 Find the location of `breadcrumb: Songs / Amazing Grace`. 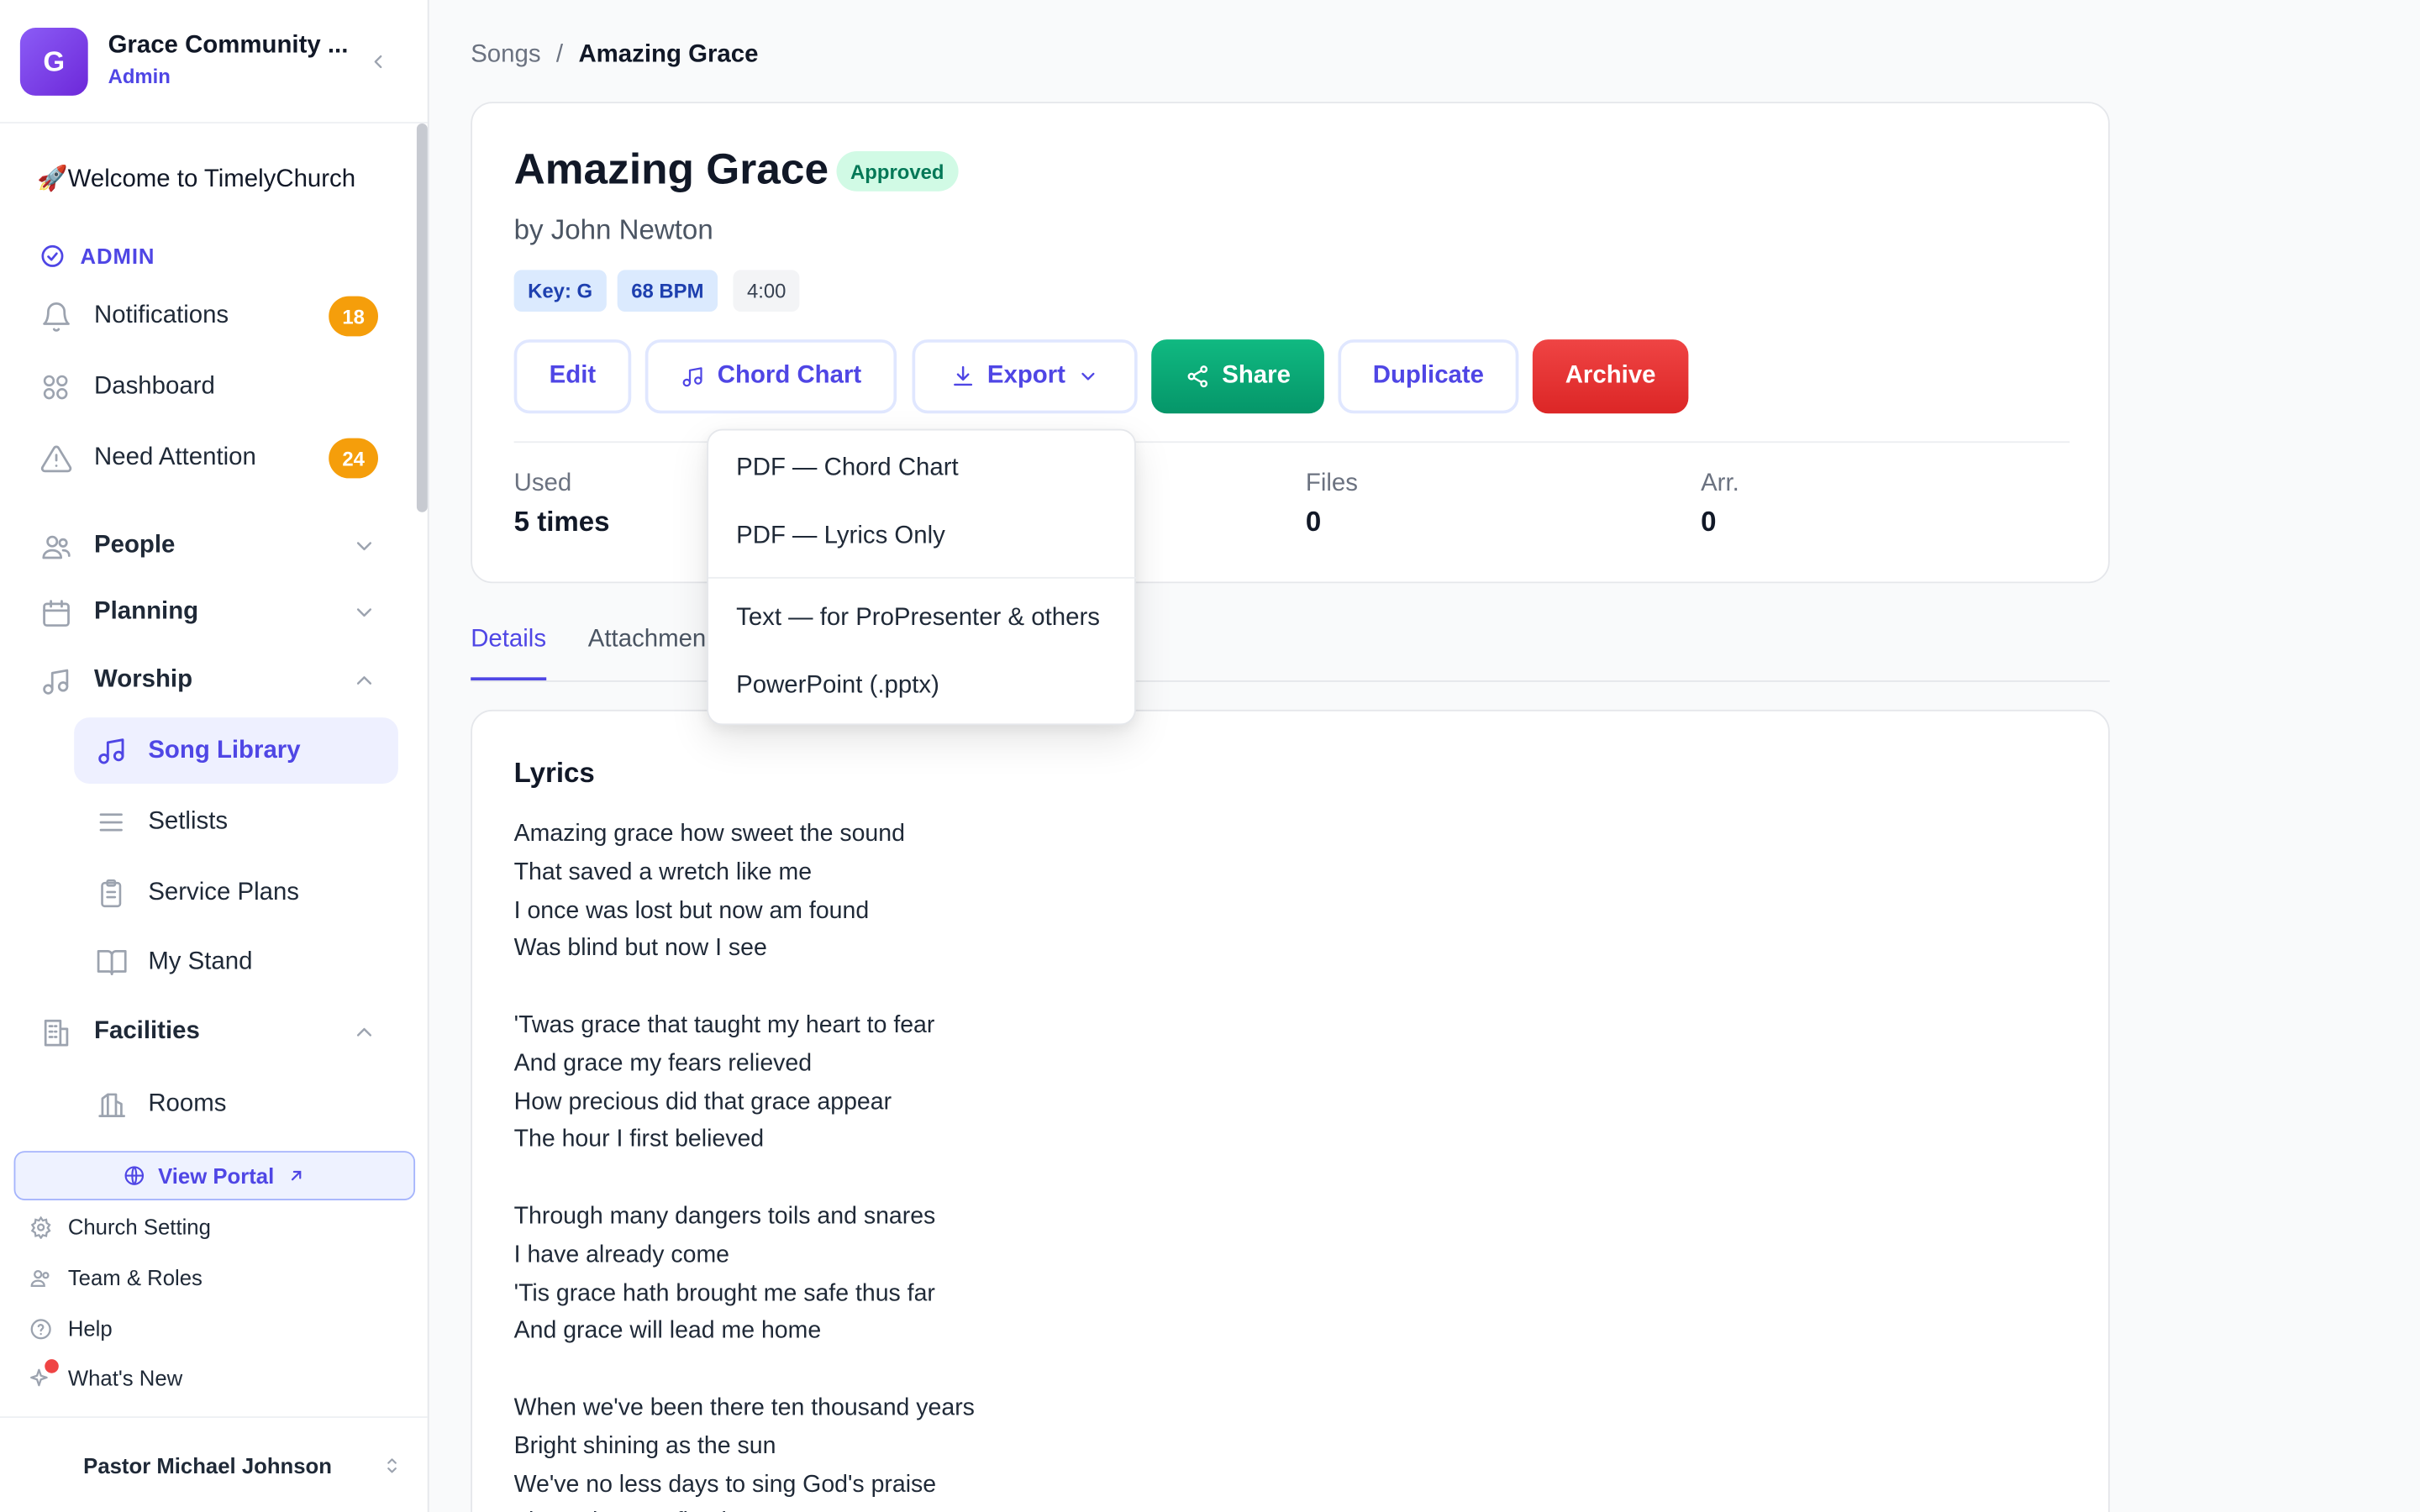

breadcrumb: Songs / Amazing Grace is located at coordinates (614, 56).